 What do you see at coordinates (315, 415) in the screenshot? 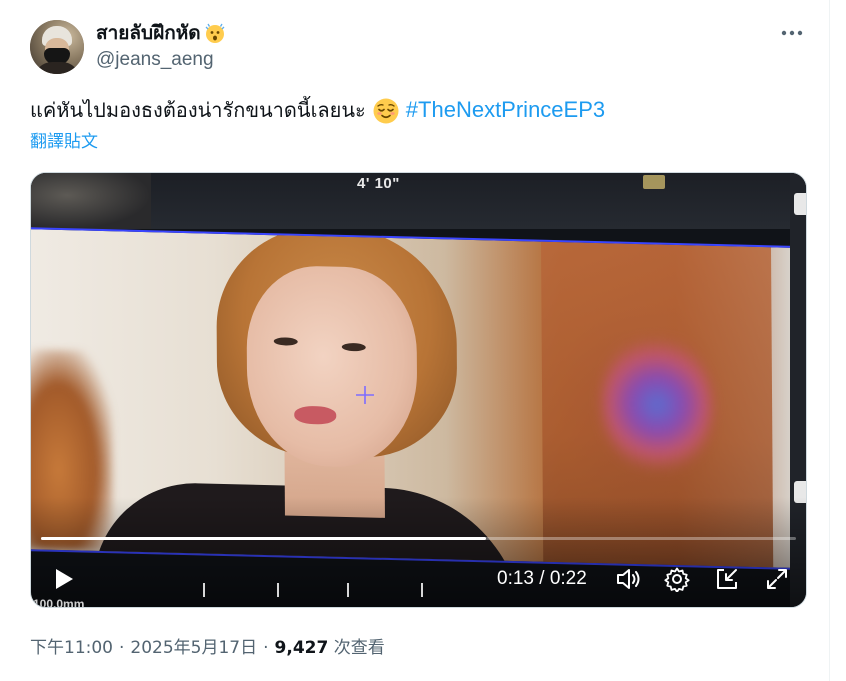
I see `person-lips` at bounding box center [315, 415].